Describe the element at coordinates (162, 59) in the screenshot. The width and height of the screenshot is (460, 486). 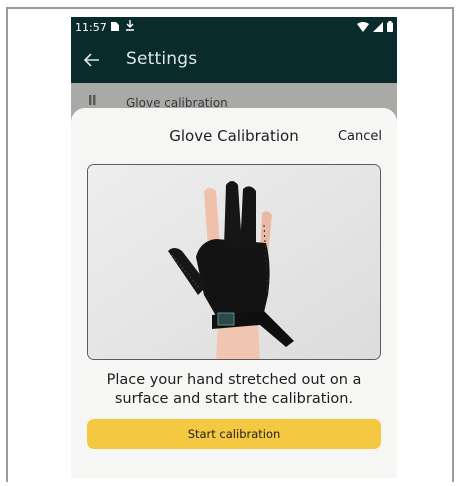
I see `page-title: Settings` at that location.